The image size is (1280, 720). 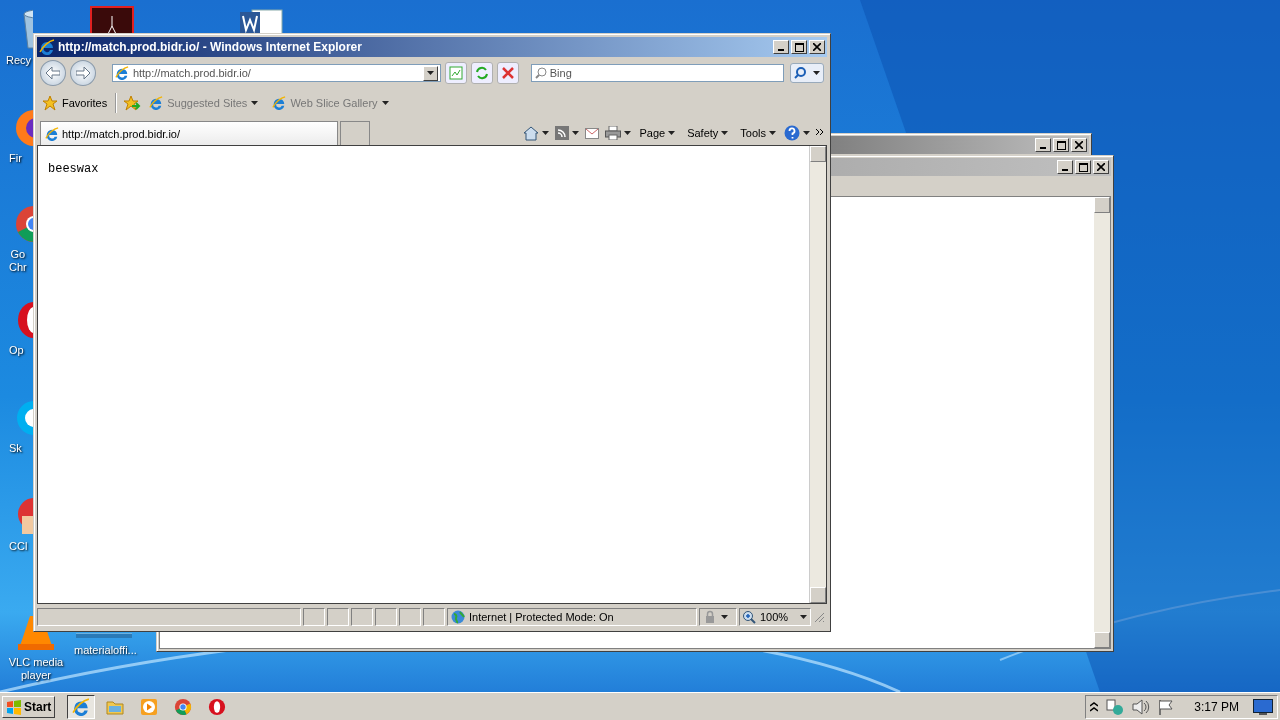 I want to click on home-button, so click(x=536, y=133).